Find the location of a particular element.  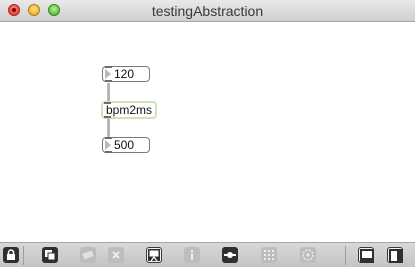

sidebar-left-button is located at coordinates (366, 255).